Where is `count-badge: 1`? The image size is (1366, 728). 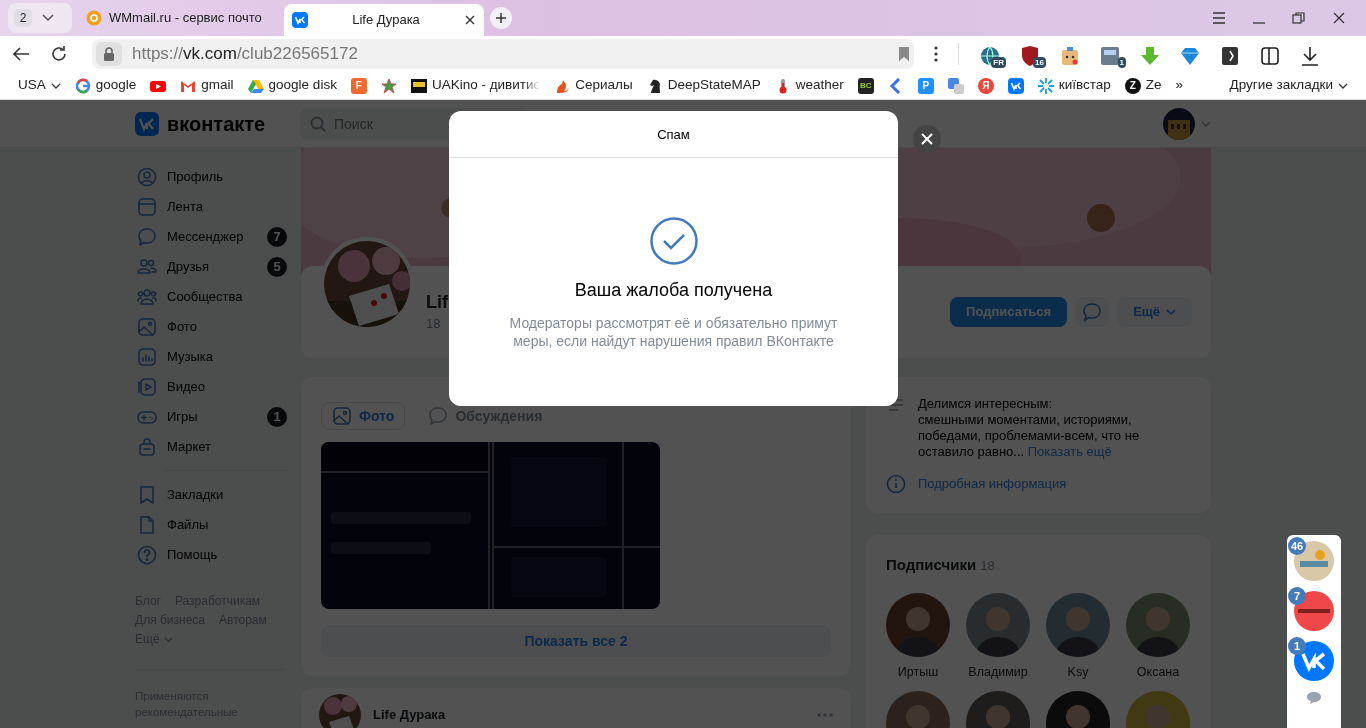 count-badge: 1 is located at coordinates (277, 417).